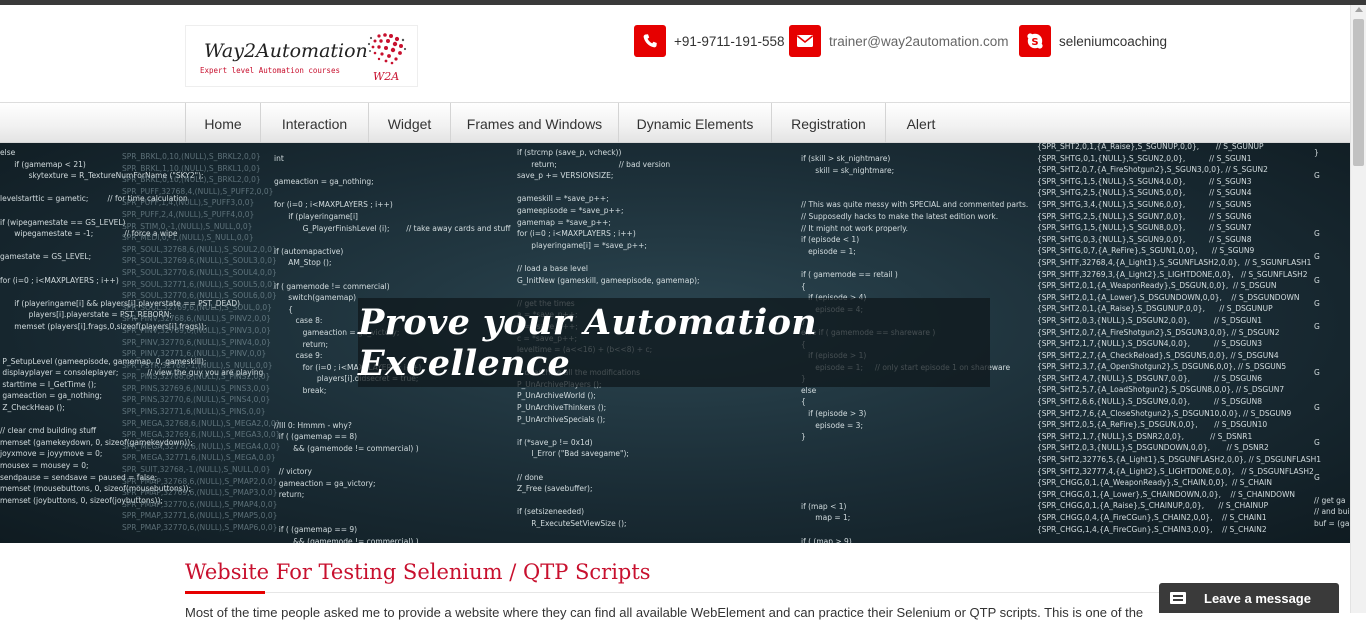 This screenshot has height=620, width=1366. I want to click on svg-text: S, so click(1034, 42).